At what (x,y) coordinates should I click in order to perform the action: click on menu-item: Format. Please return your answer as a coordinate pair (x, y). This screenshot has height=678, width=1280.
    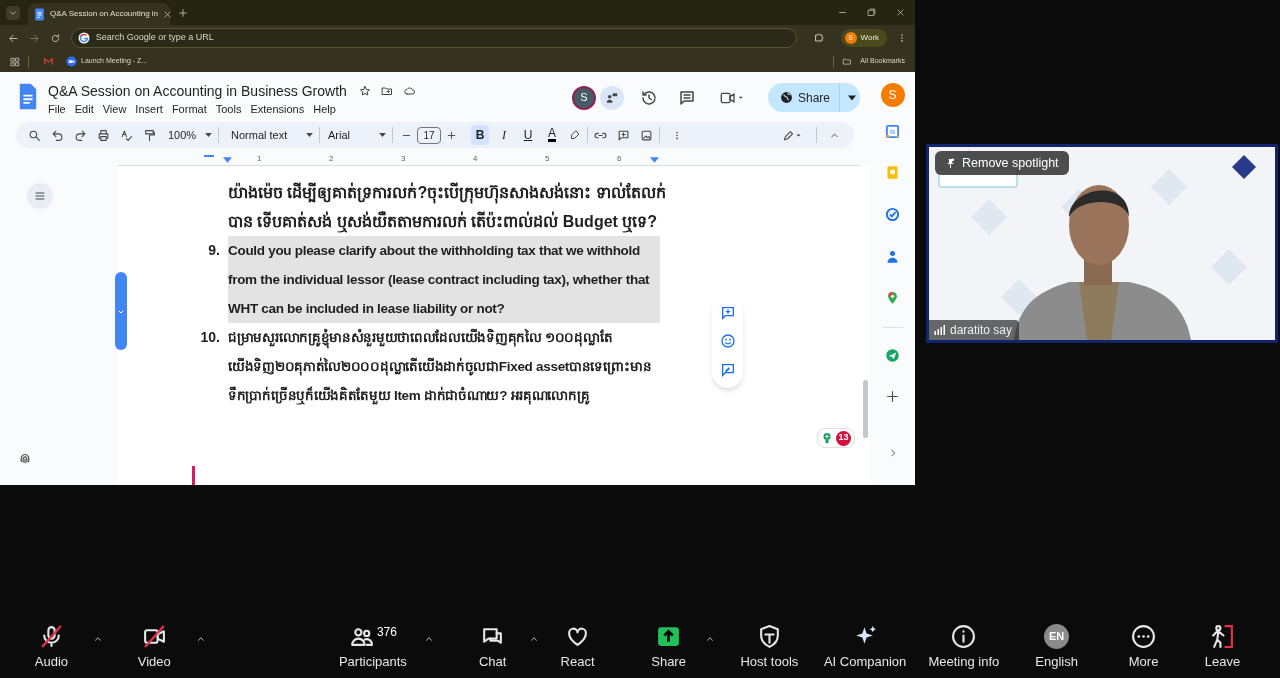
    Looking at the image, I should click on (189, 109).